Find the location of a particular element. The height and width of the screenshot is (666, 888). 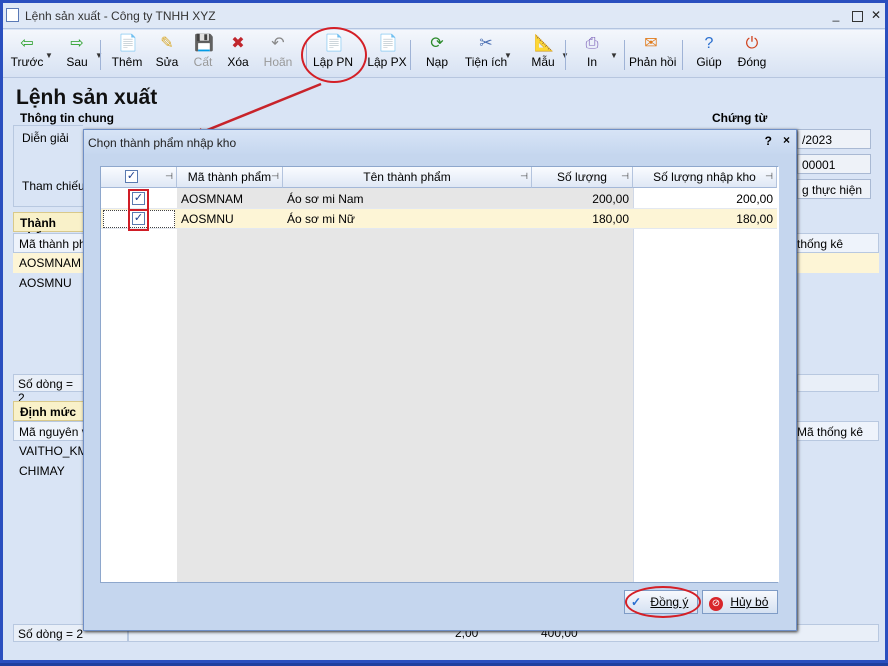

ok-highlight-circle is located at coordinates (663, 602).